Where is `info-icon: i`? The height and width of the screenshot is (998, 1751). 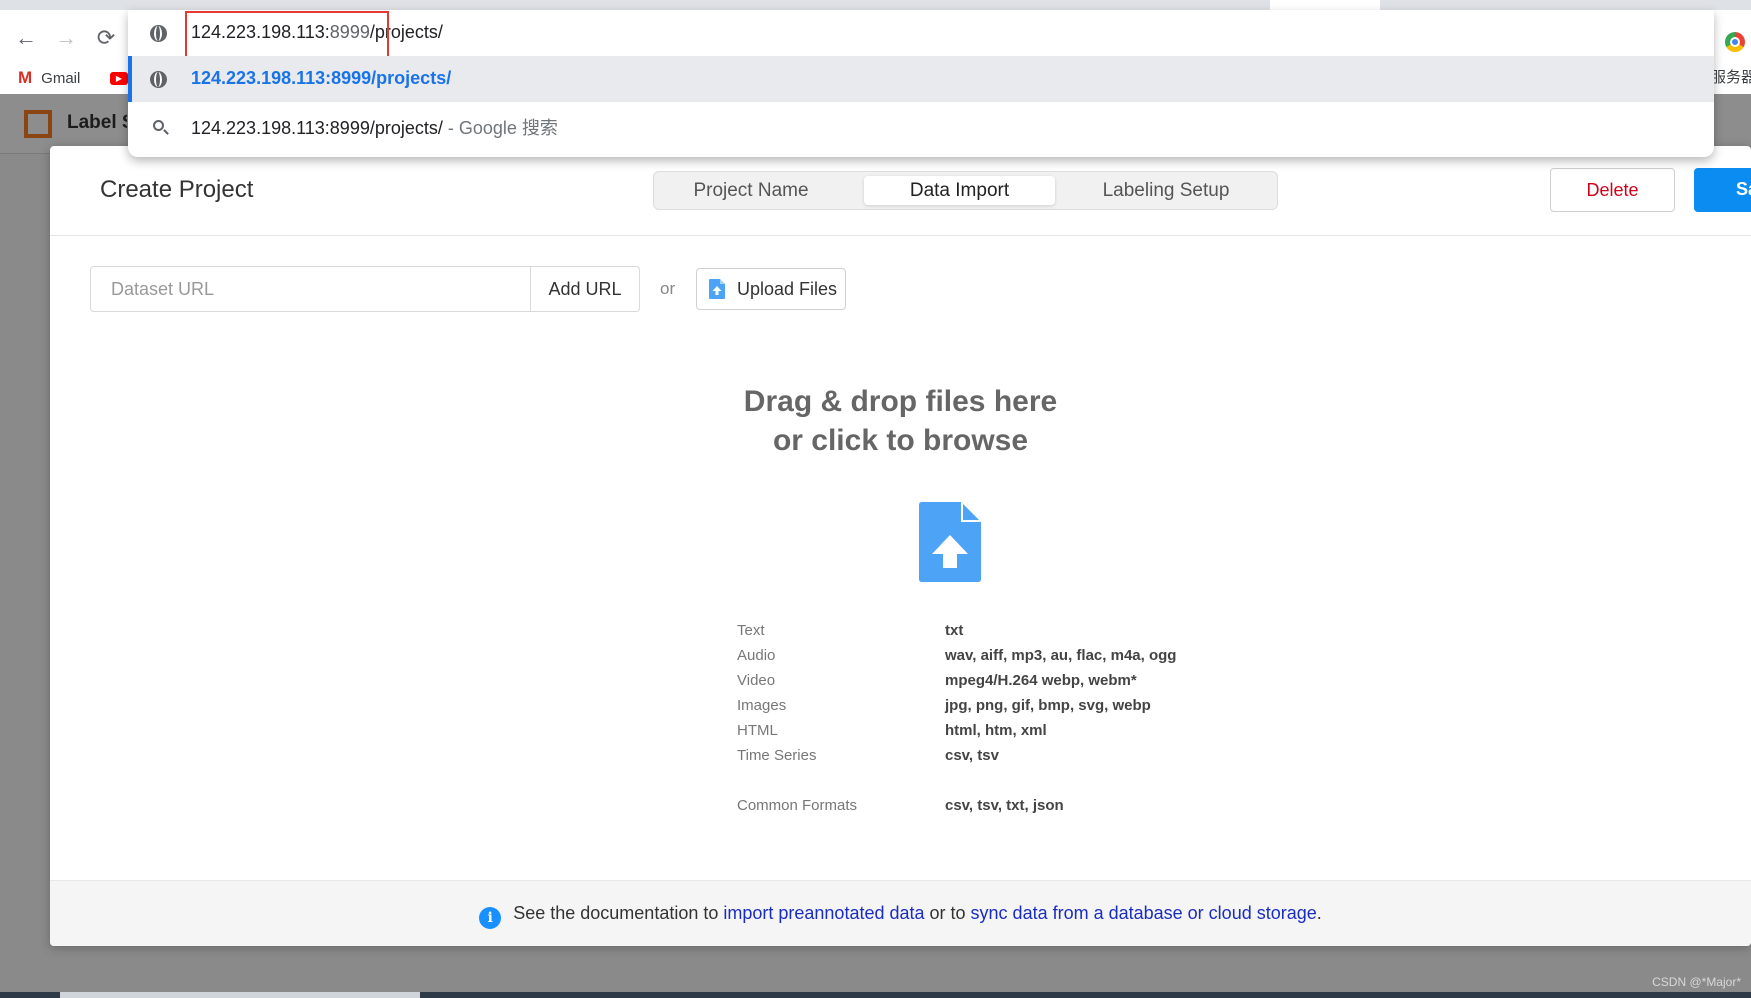
info-icon: i is located at coordinates (490, 918).